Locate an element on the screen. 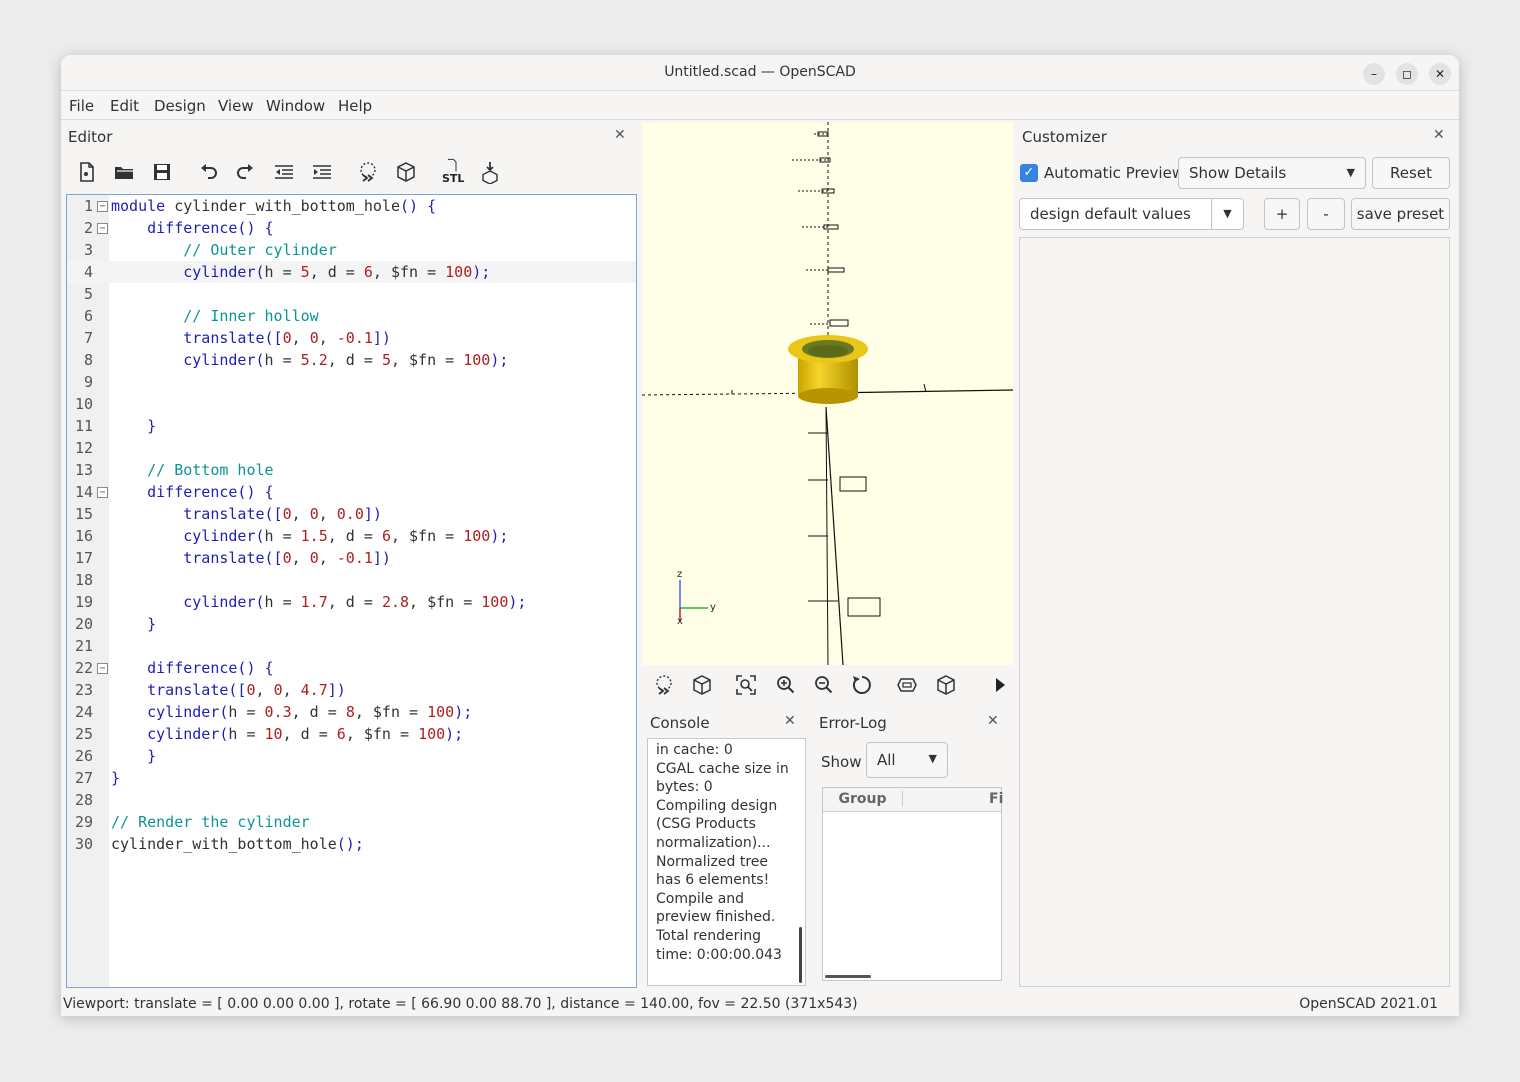  show-details-dropdown: Show Details ▼ is located at coordinates (1272, 173).